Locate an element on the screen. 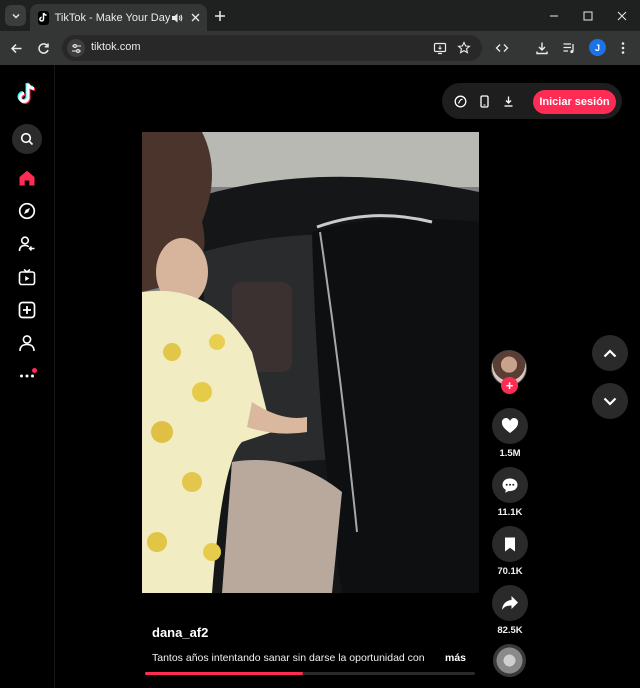  site-settings-icon is located at coordinates (76, 48).